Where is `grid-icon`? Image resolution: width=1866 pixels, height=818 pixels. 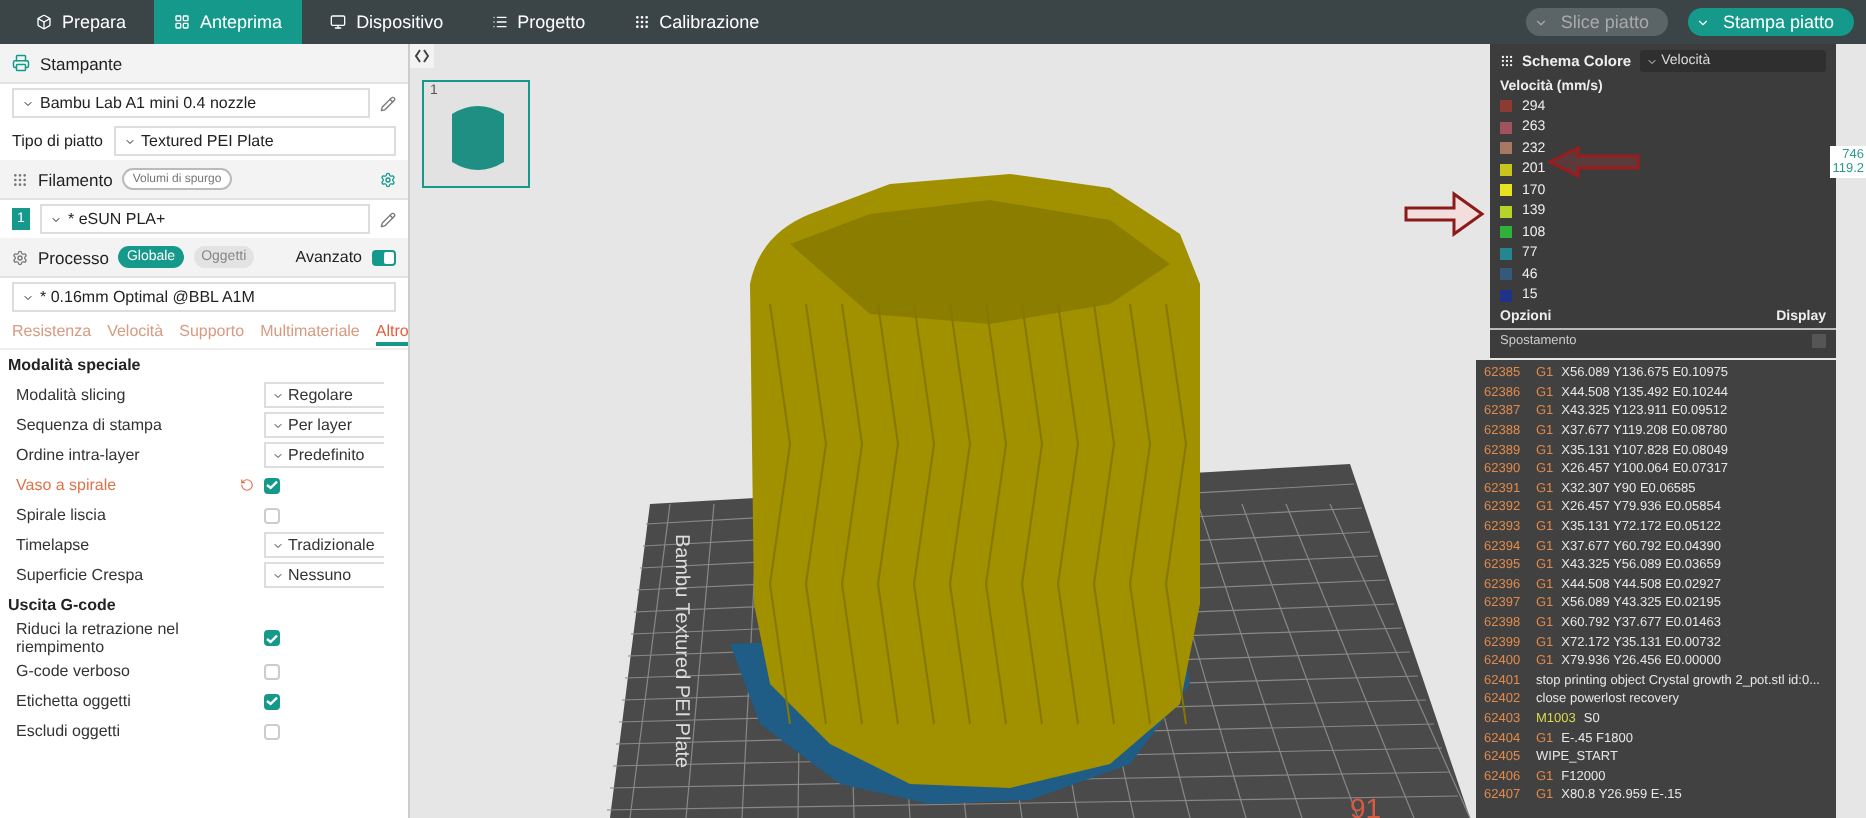
grid-icon is located at coordinates (182, 22).